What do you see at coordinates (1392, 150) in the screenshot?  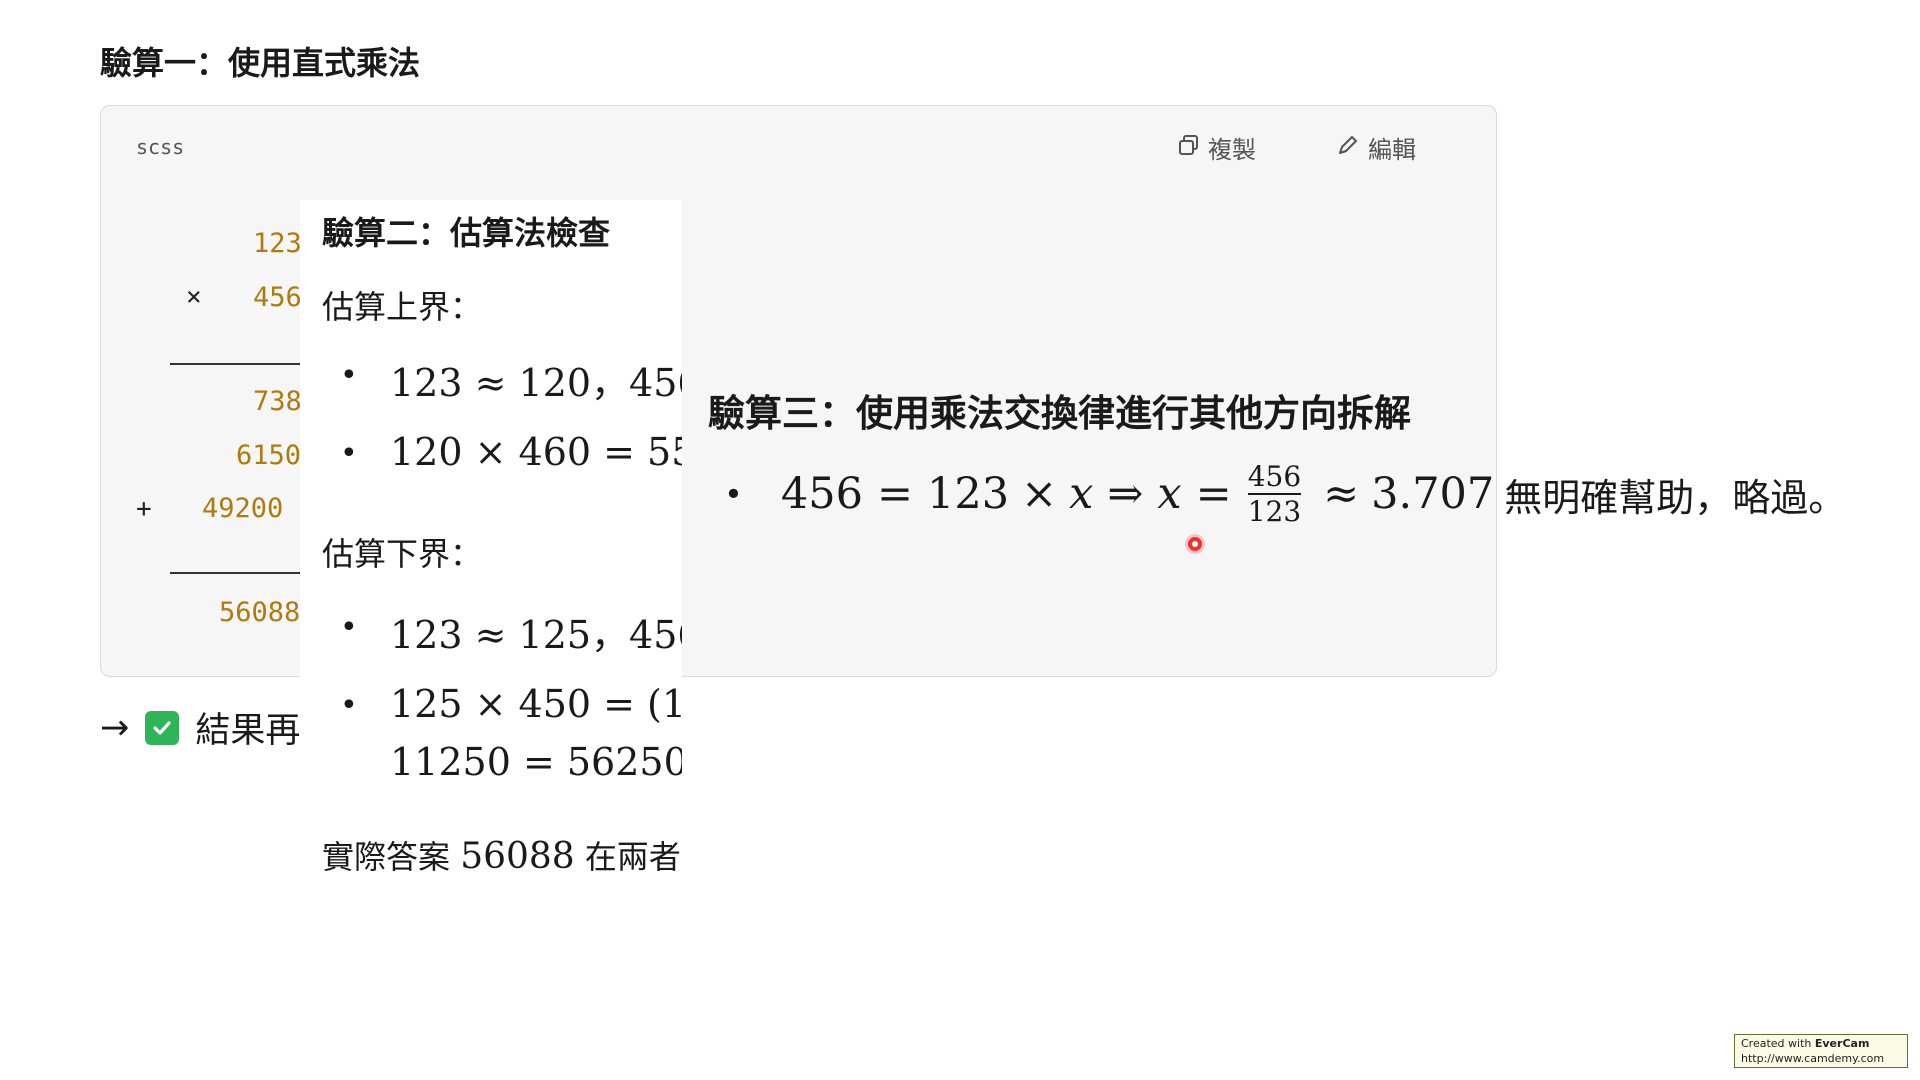 I see `edit-label: 編輯` at bounding box center [1392, 150].